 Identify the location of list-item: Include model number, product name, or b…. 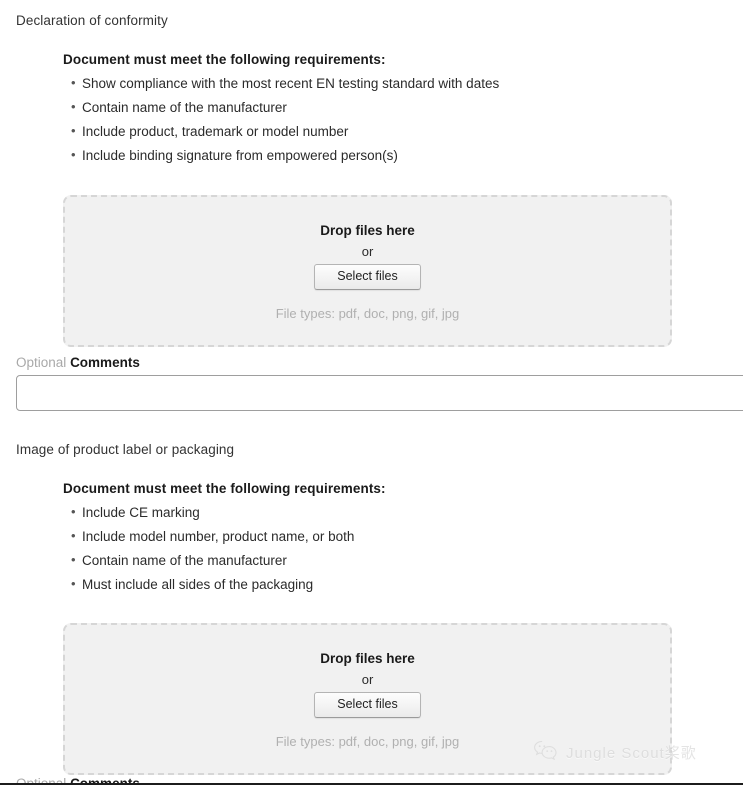
(224, 536).